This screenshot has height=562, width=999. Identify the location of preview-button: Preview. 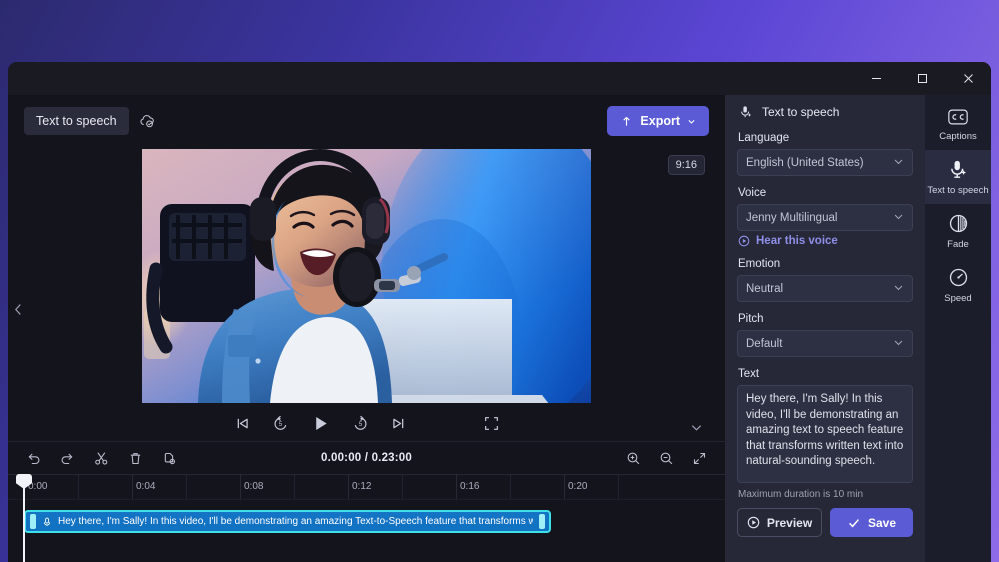
(779, 522).